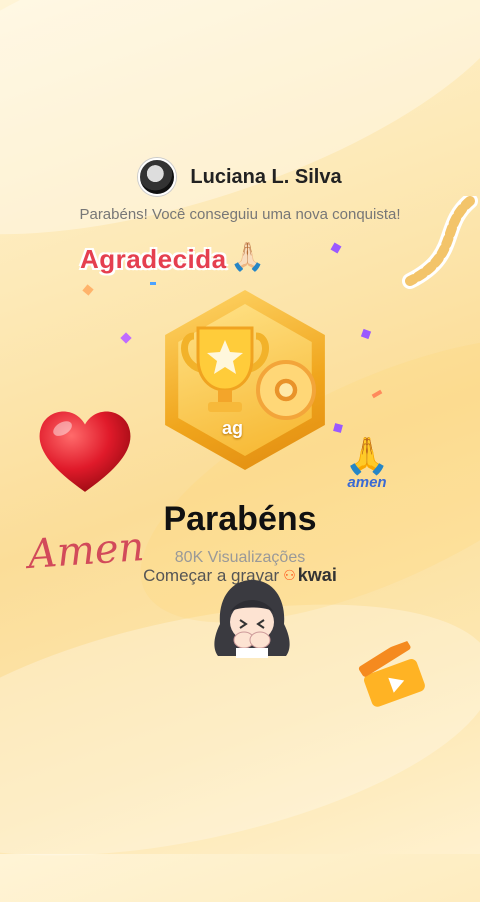  What do you see at coordinates (265, 177) in the screenshot?
I see `username: Luciana L. Silva` at bounding box center [265, 177].